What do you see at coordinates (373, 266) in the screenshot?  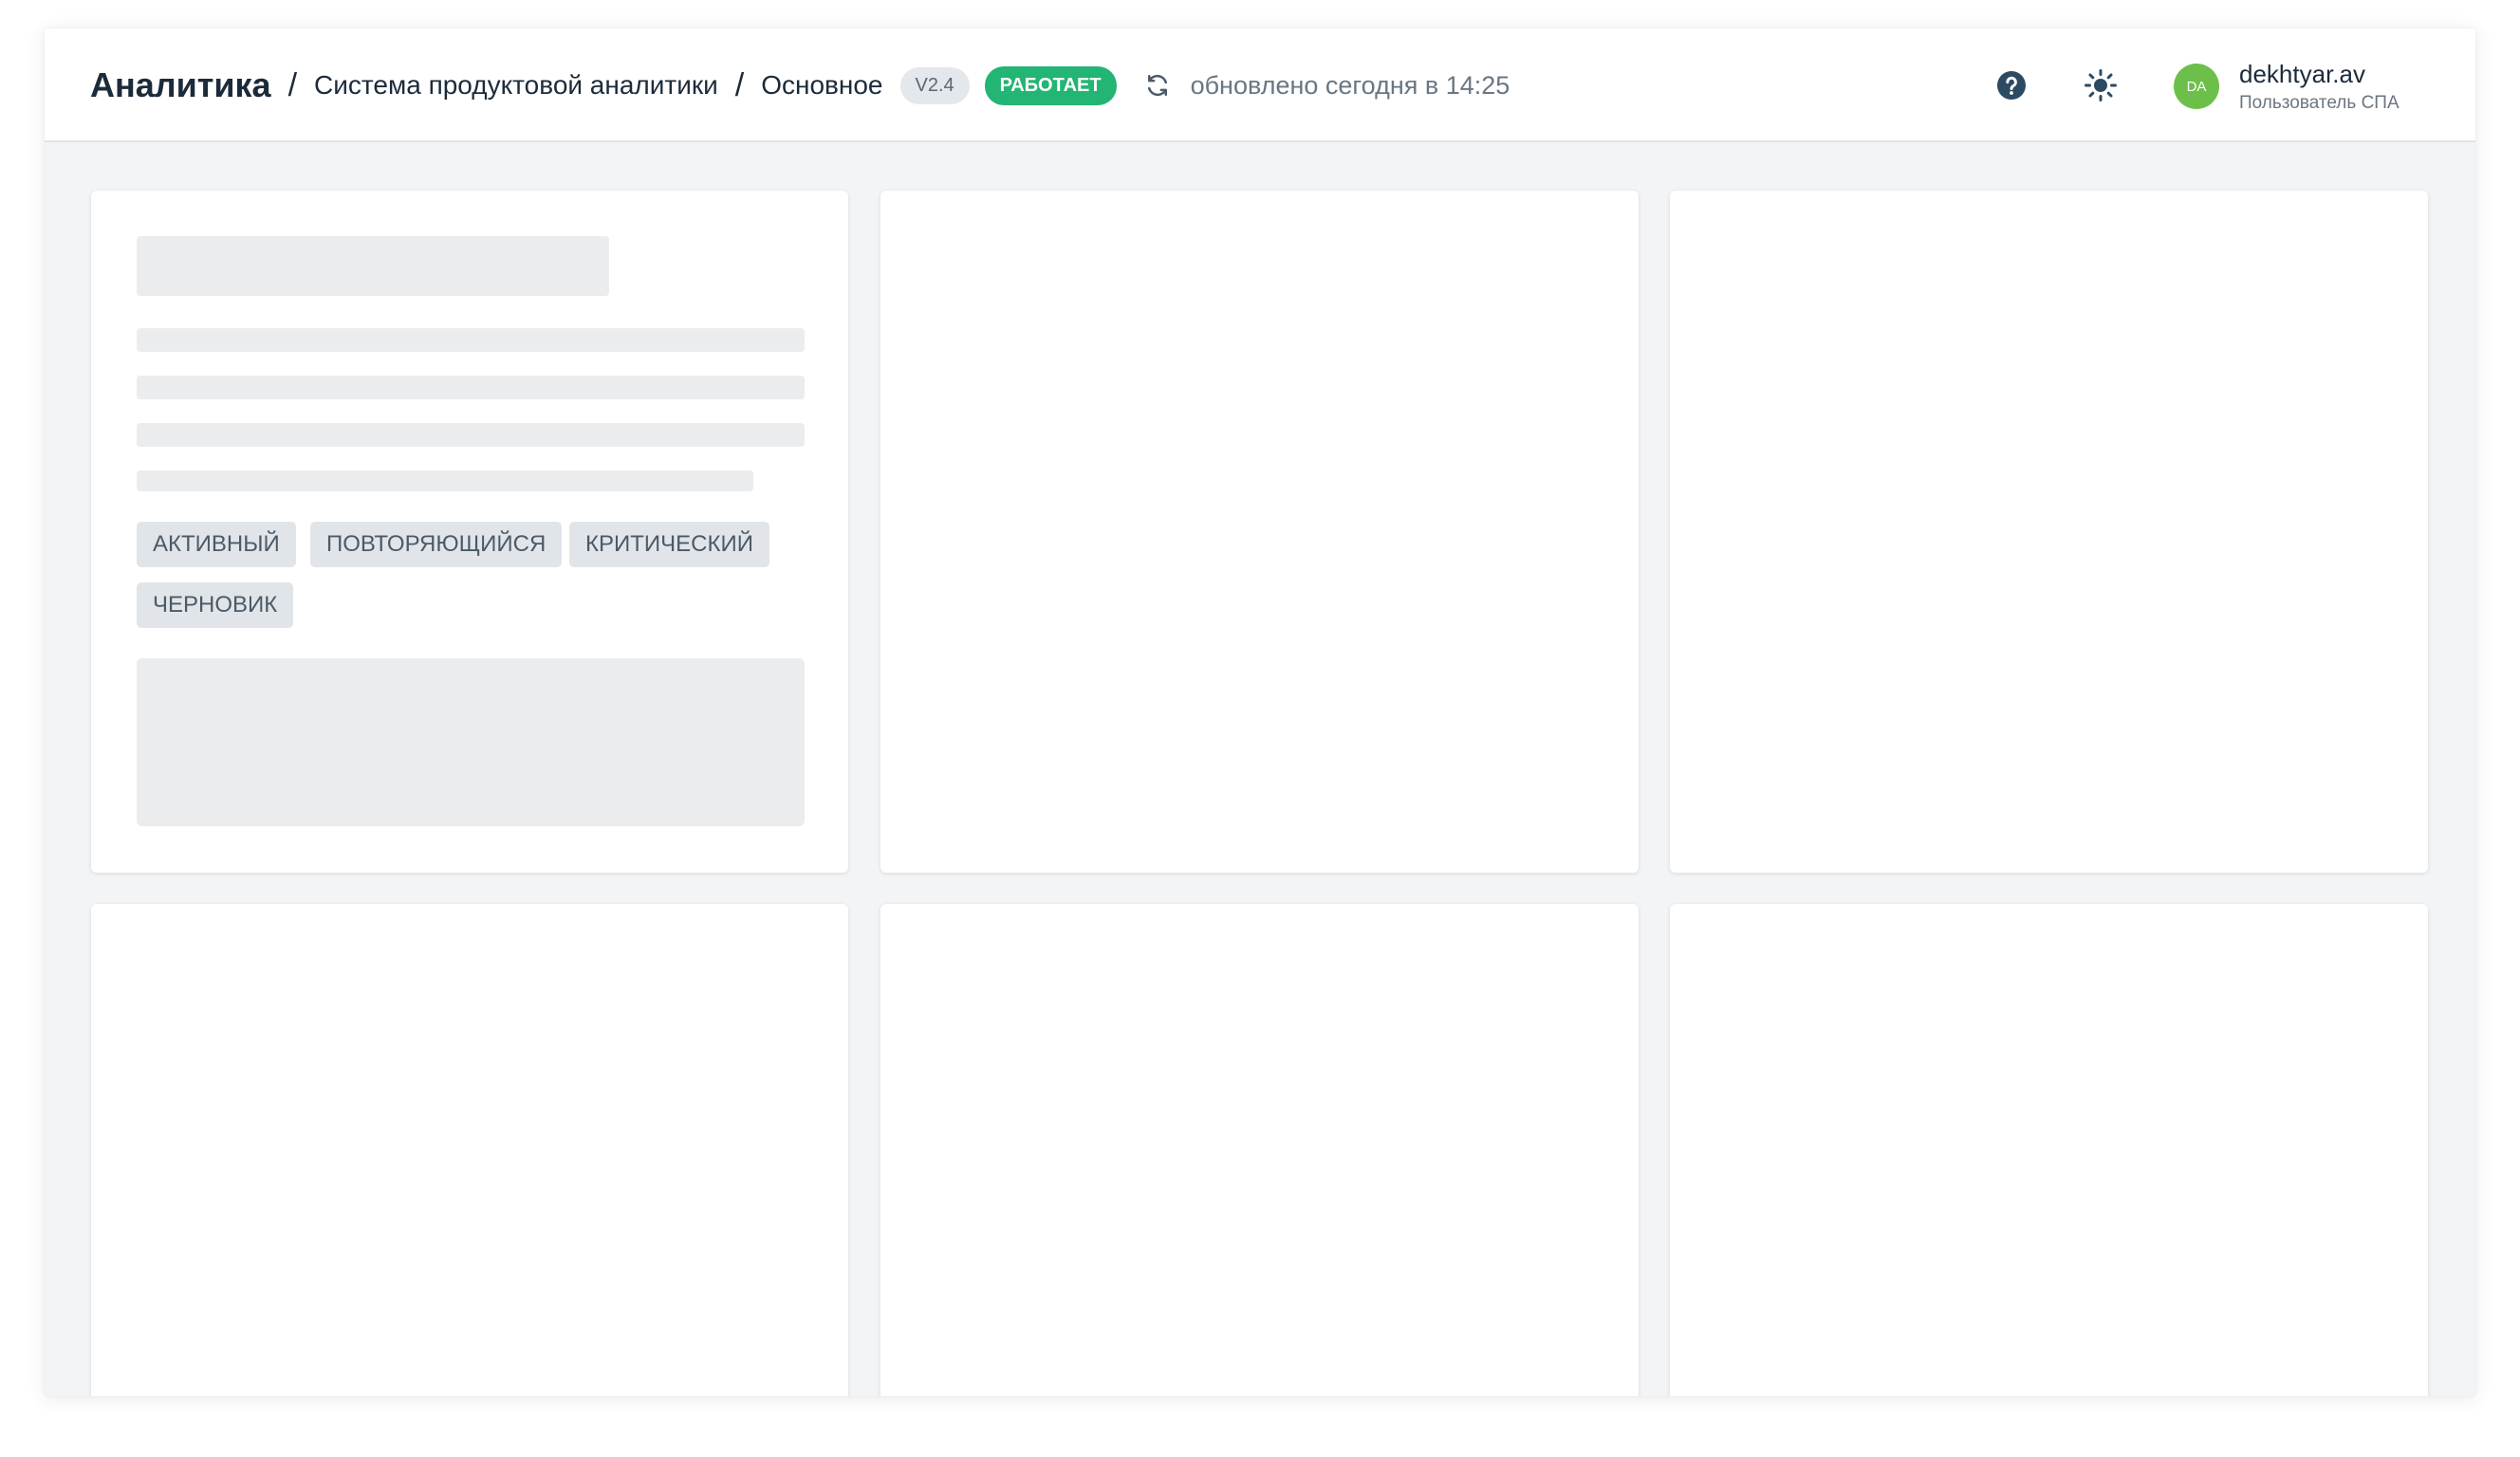 I see `skeleton-title` at bounding box center [373, 266].